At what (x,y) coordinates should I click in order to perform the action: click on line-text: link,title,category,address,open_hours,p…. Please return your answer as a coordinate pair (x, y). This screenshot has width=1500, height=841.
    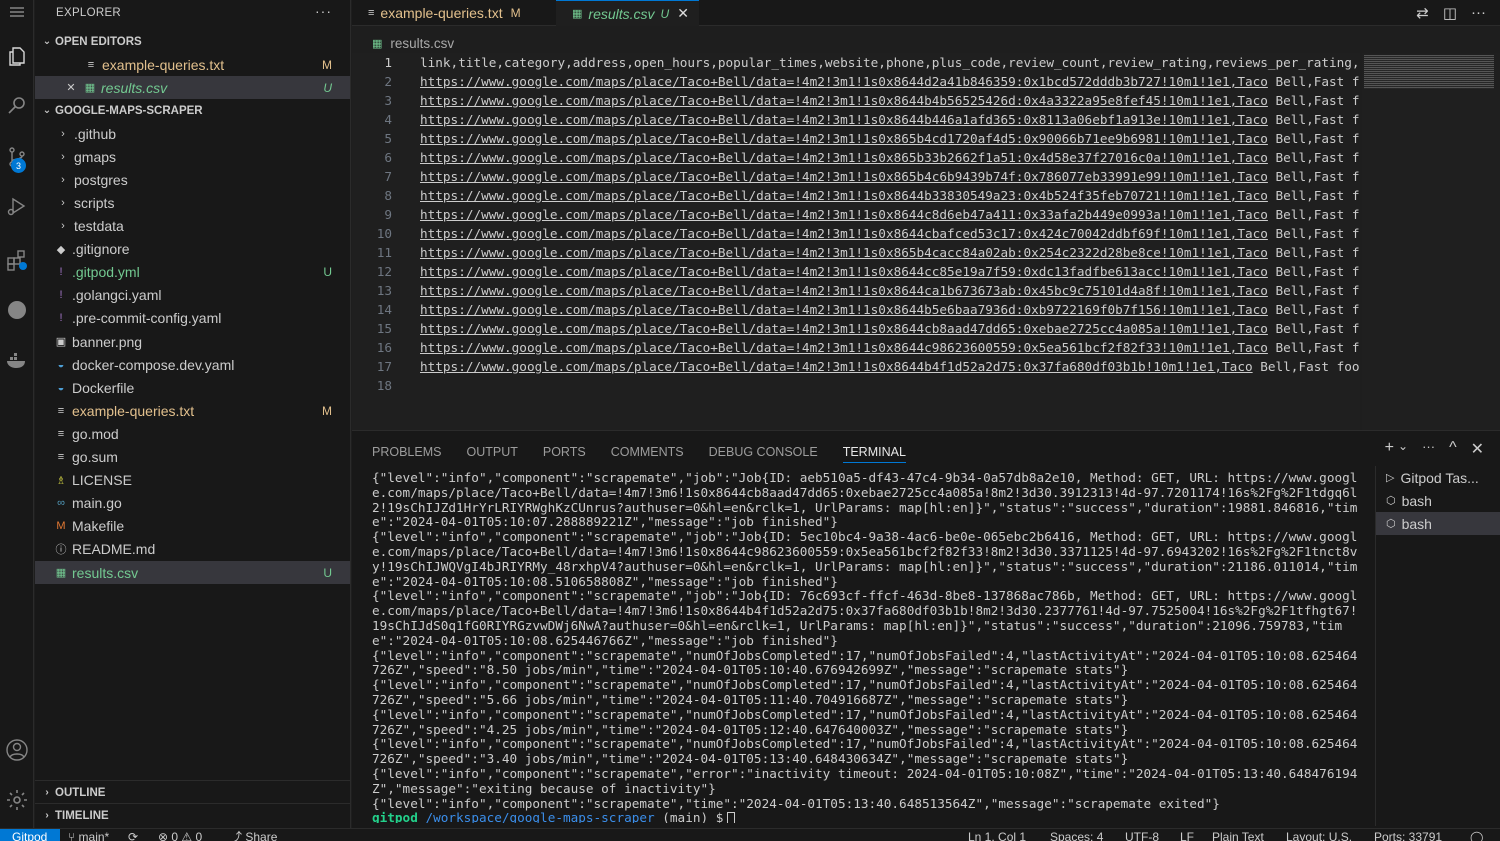
    Looking at the image, I should click on (890, 62).